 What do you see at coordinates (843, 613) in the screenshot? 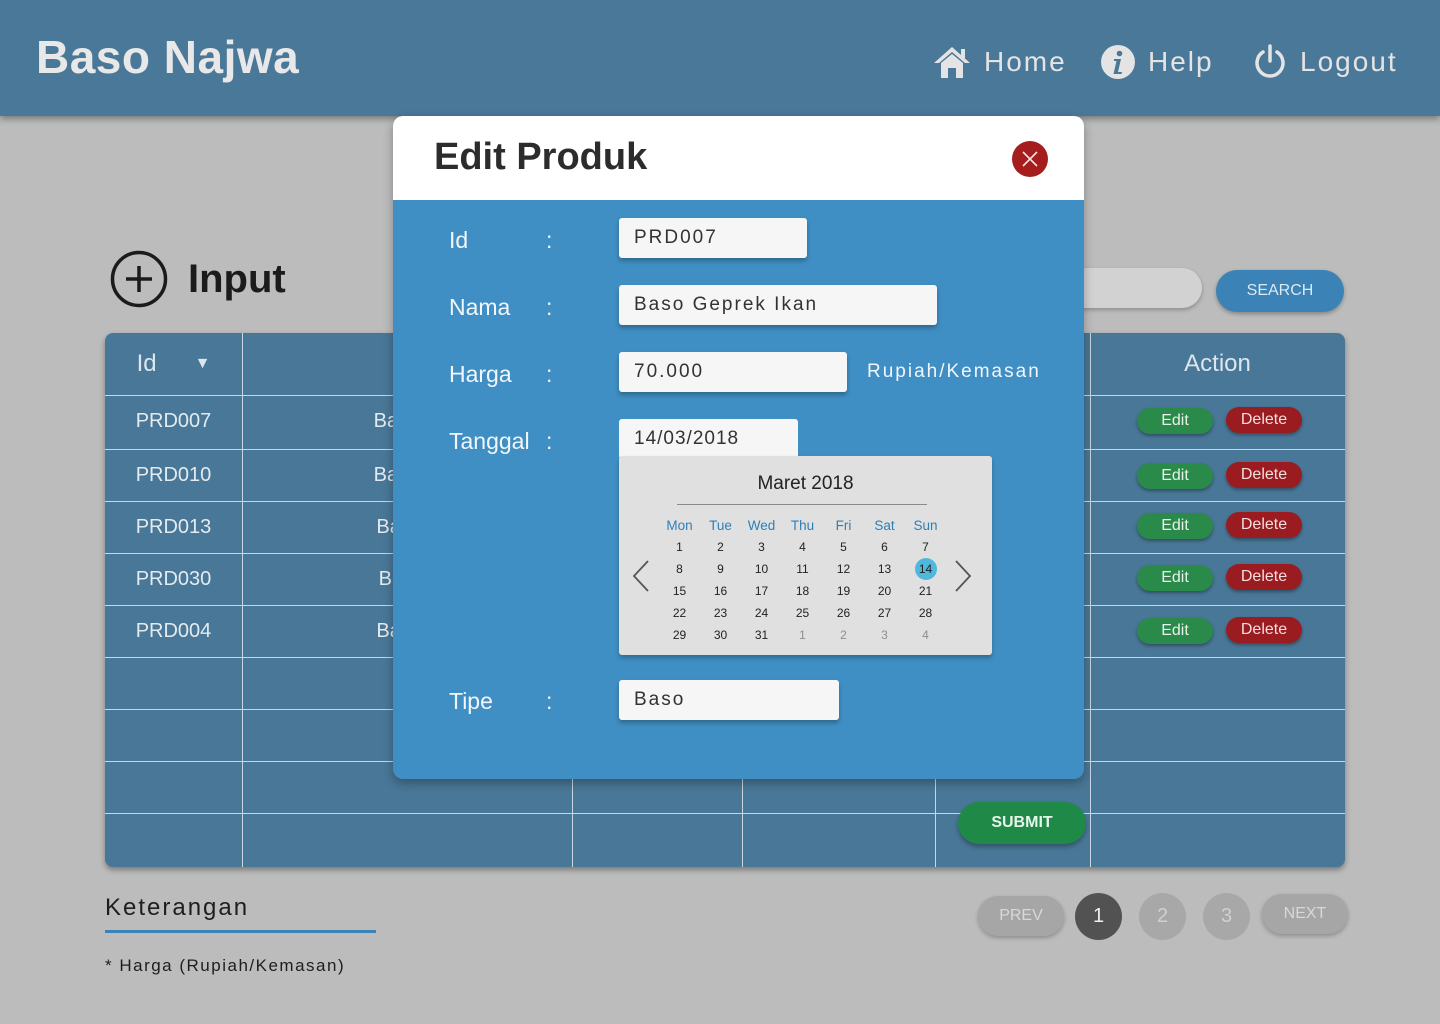
I see `calendar-day: 26` at bounding box center [843, 613].